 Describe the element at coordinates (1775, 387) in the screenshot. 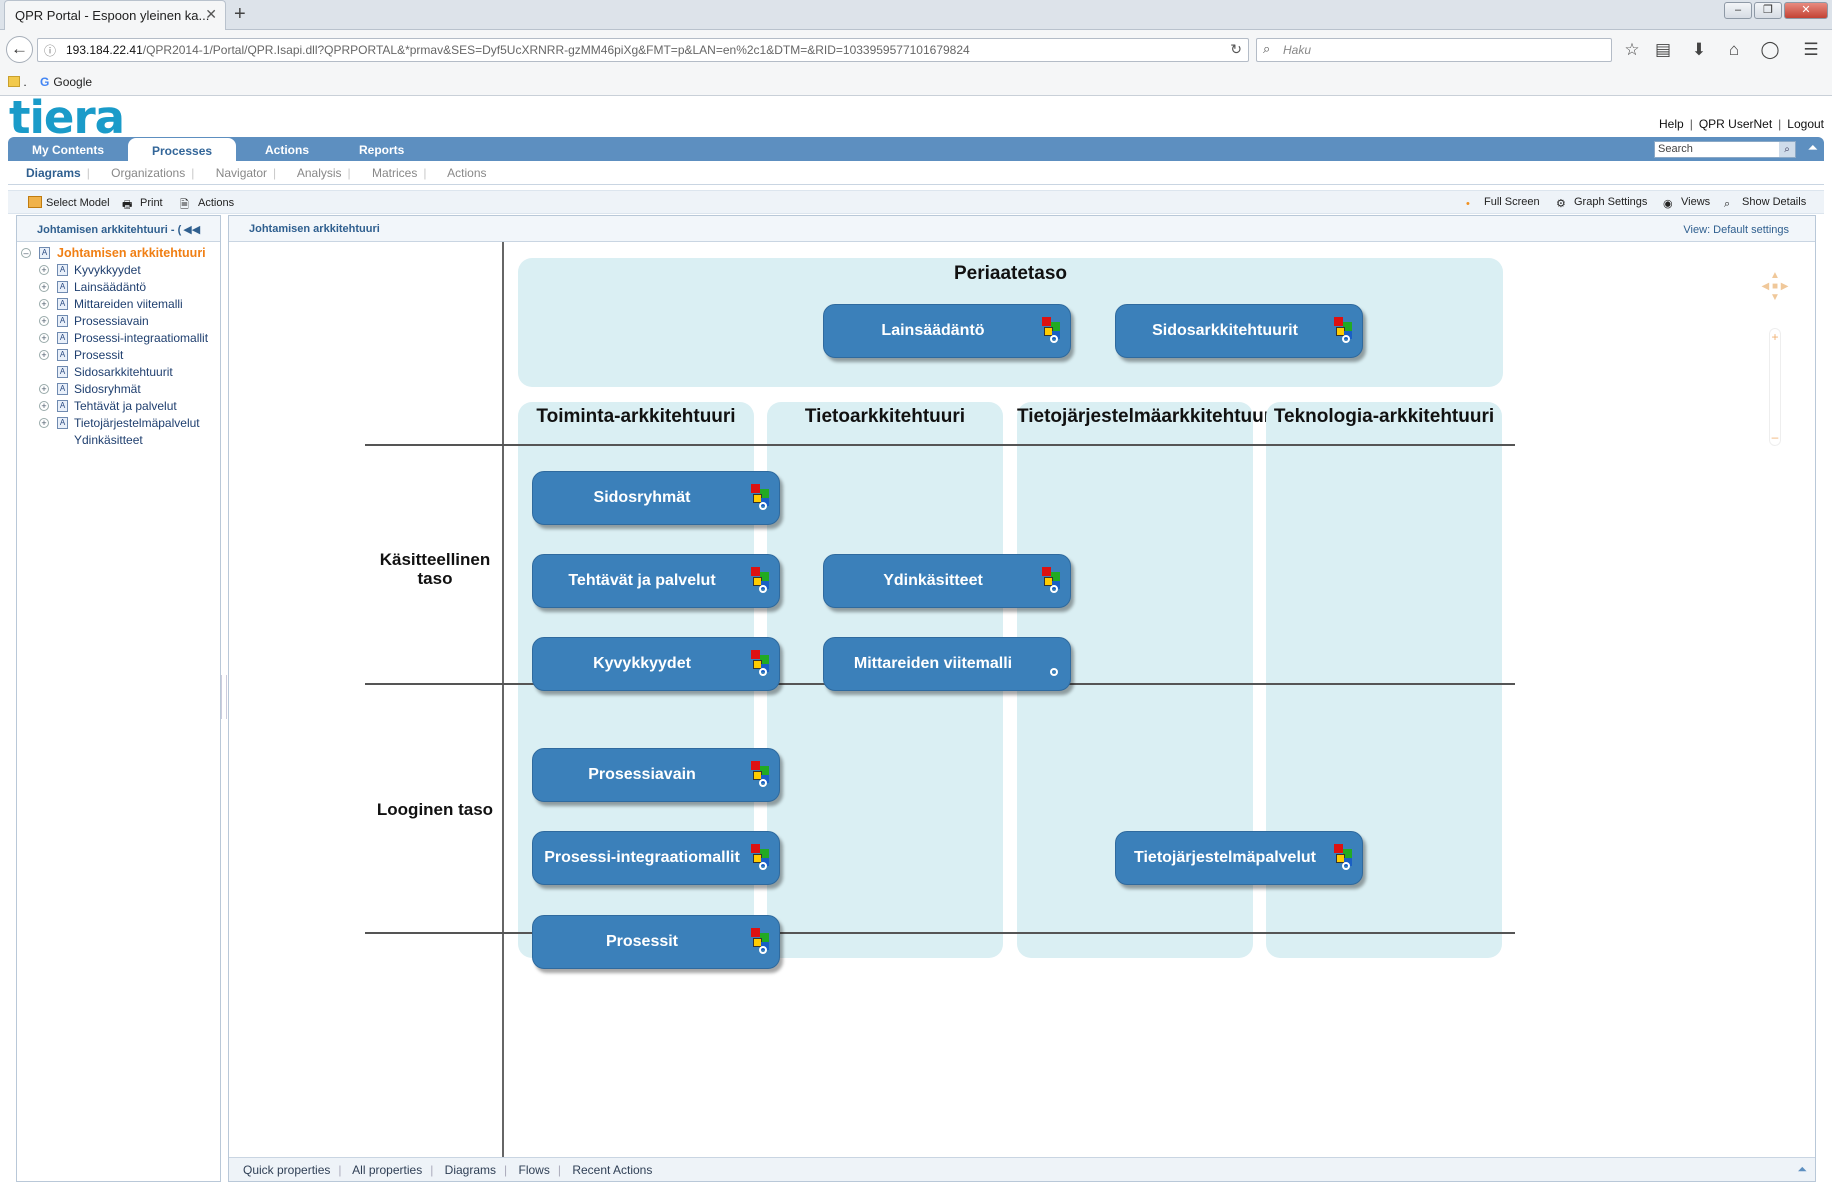

I see `zoom-slider` at that location.